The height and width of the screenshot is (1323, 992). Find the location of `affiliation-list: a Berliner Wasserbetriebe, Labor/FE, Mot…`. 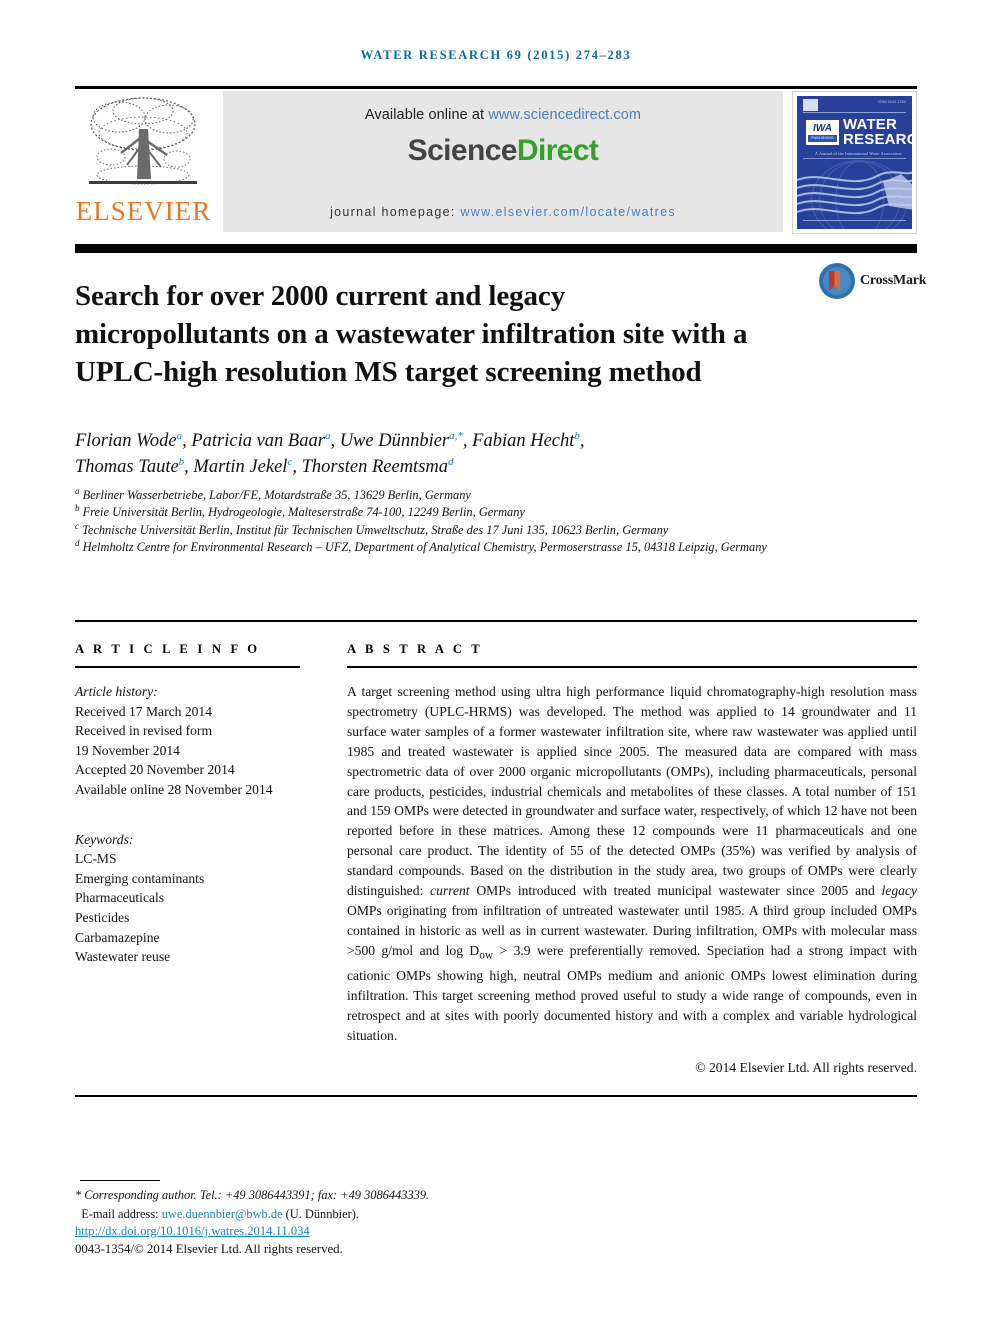

affiliation-list: a Berliner Wasserbetriebe, Labor/FE, Mot… is located at coordinates (460, 521).